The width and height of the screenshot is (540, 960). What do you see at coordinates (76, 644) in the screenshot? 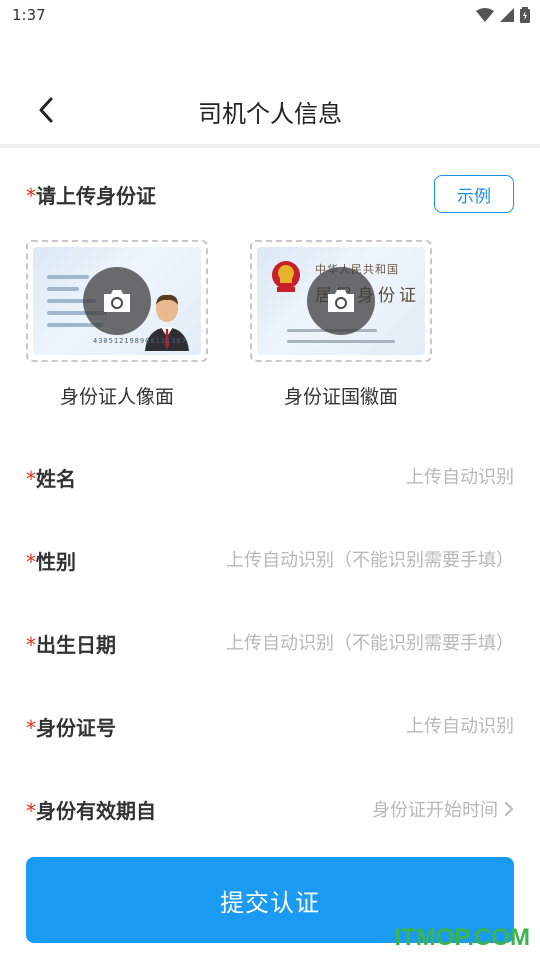
I see `birthdate-label-text: 出生日期` at bounding box center [76, 644].